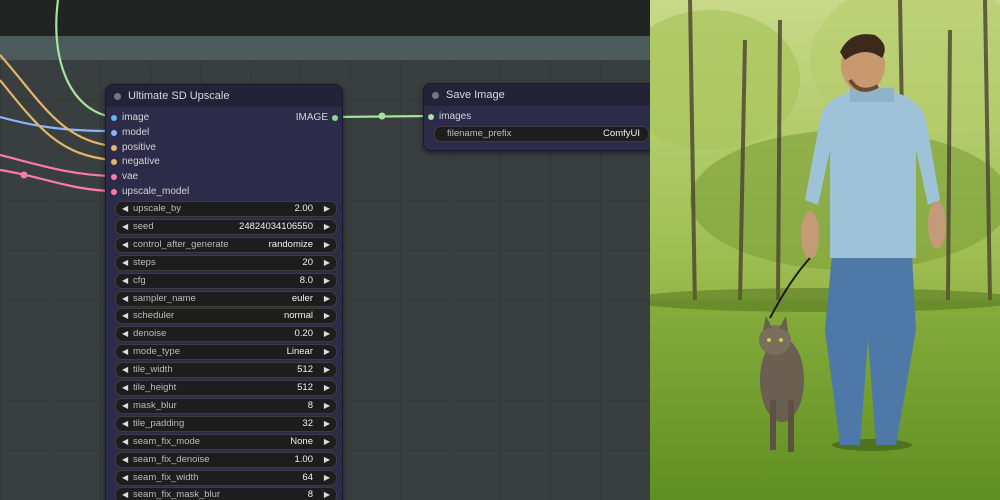  I want to click on input-slot-positive: positive, so click(133, 148).